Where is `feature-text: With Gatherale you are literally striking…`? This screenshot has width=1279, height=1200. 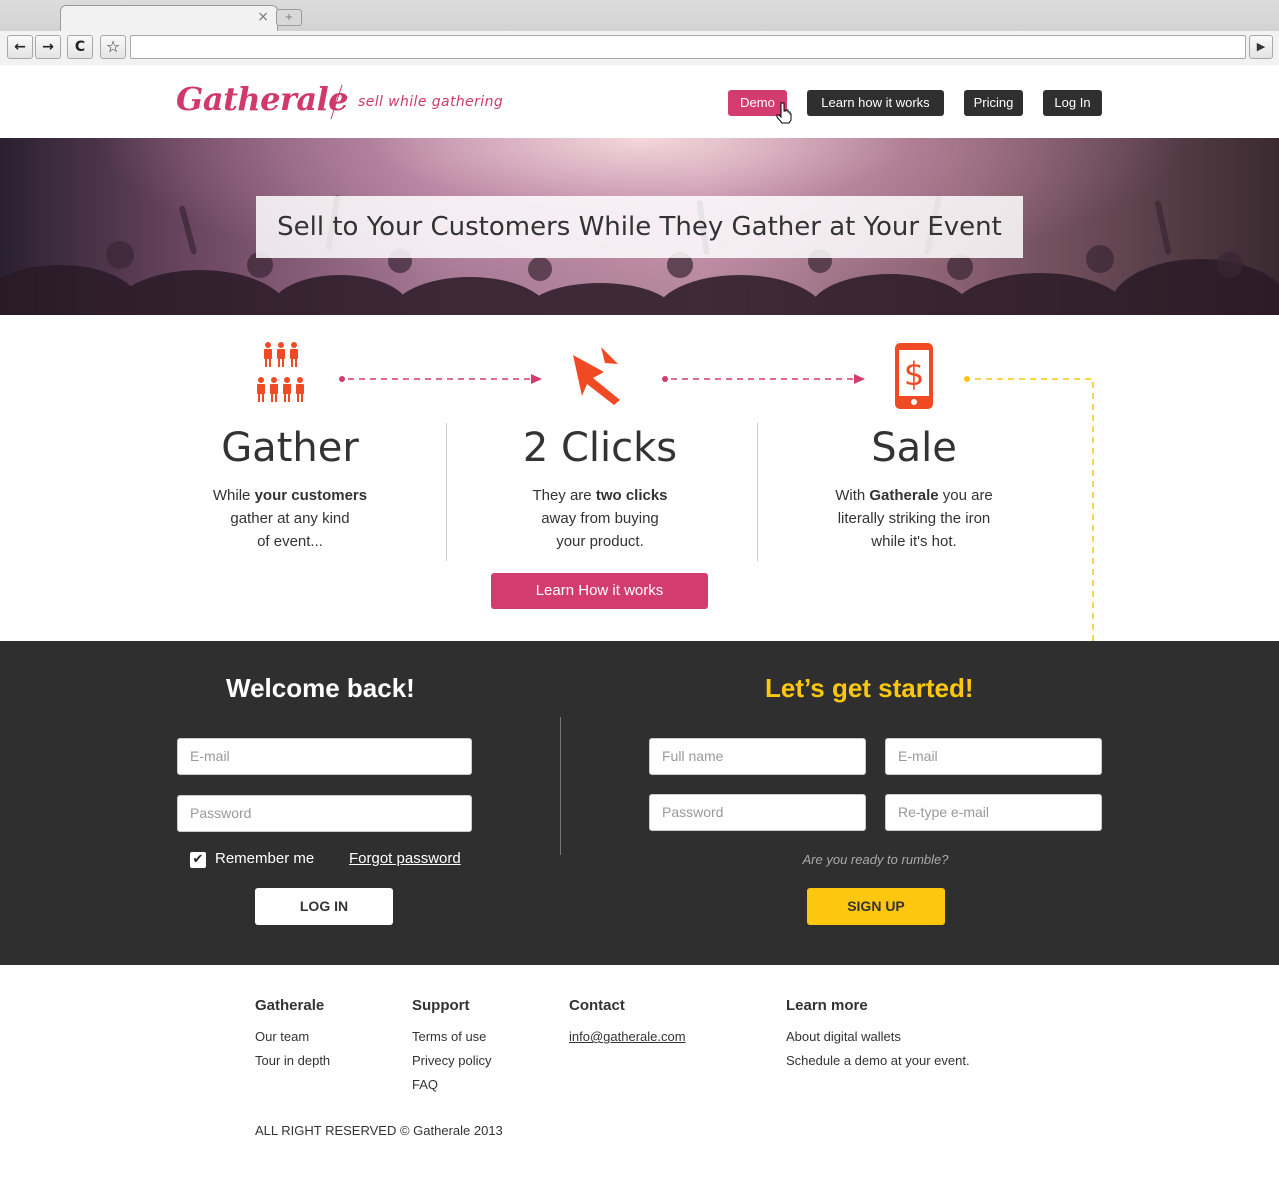 feature-text: With Gatherale you are literally striking… is located at coordinates (914, 518).